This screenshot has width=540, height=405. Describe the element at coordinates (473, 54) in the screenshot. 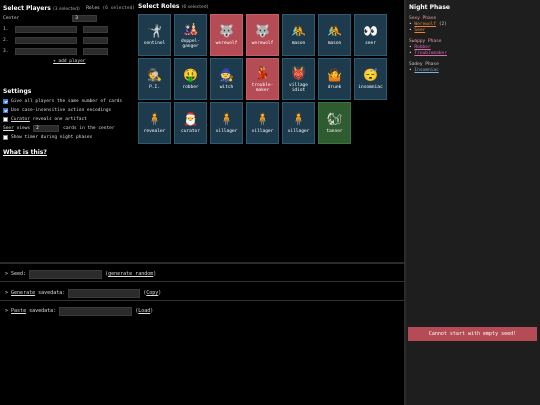

I see `night-phase-item: • Troublemaker` at that location.